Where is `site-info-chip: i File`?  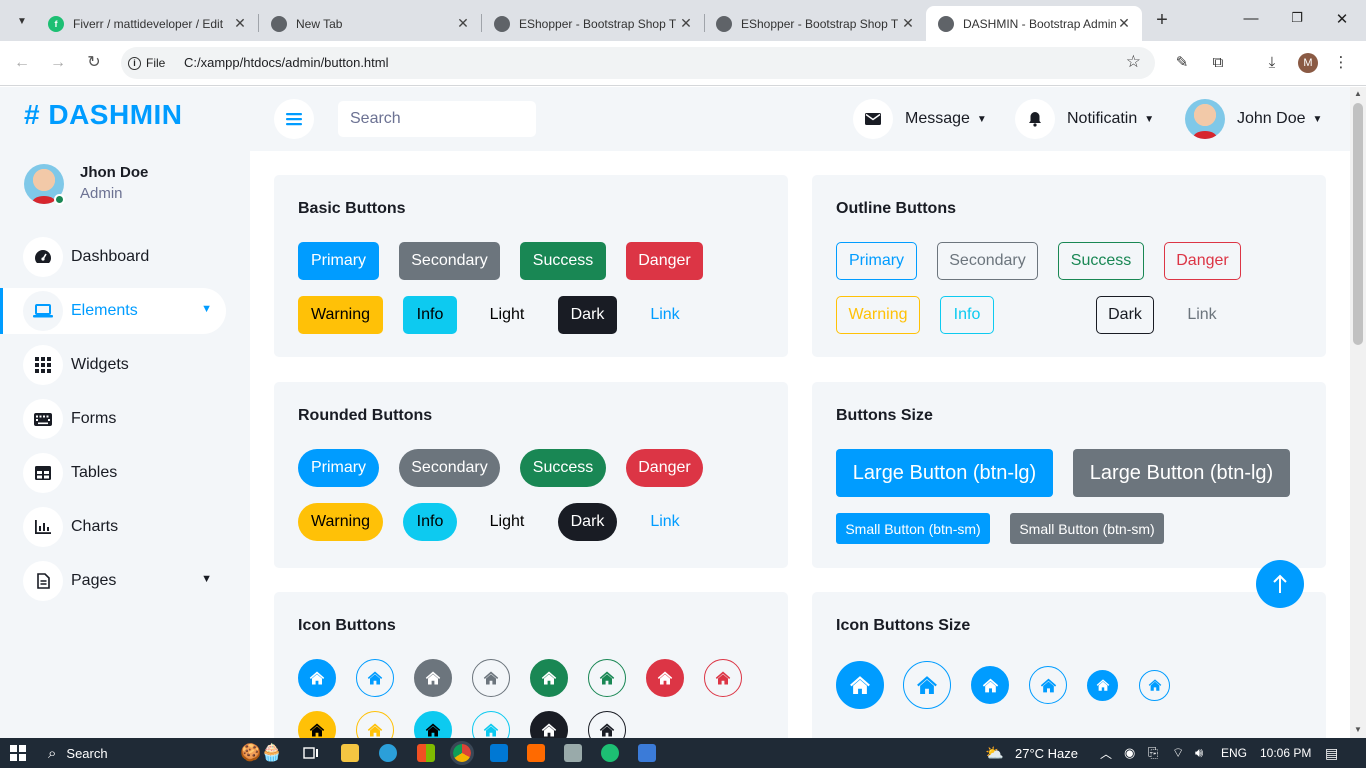 site-info-chip: i File is located at coordinates (146, 63).